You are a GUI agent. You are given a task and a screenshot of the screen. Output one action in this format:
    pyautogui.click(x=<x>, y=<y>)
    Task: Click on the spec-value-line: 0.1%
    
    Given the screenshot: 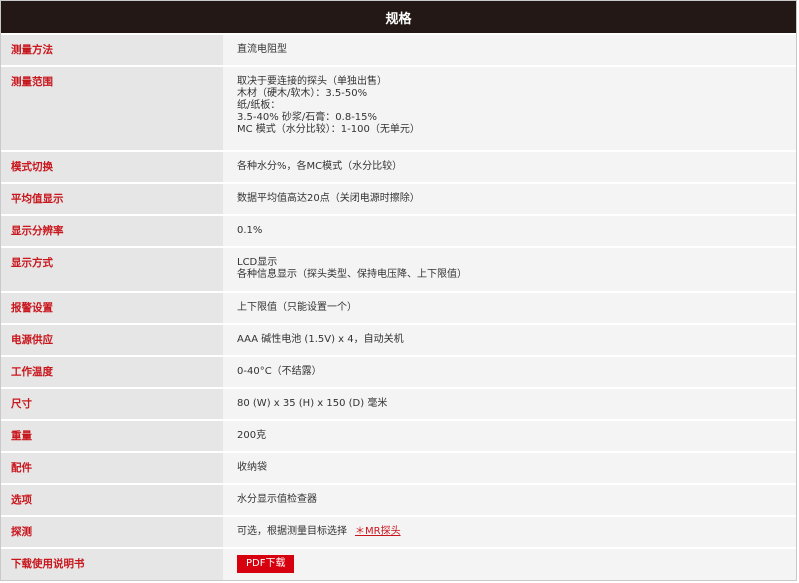 What is the action you would take?
    pyautogui.click(x=250, y=230)
    